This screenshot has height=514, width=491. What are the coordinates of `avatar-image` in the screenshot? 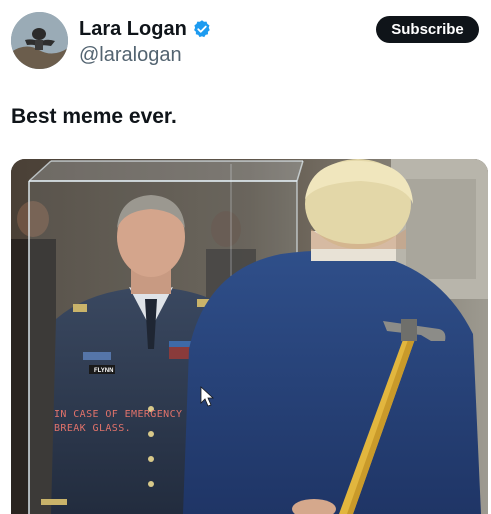 It's located at (39, 40).